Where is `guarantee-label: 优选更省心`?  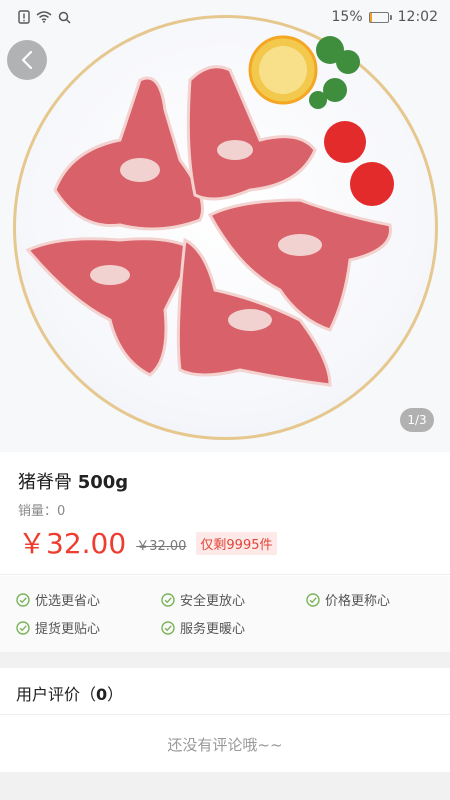
guarantee-label: 优选更省心 is located at coordinates (68, 601).